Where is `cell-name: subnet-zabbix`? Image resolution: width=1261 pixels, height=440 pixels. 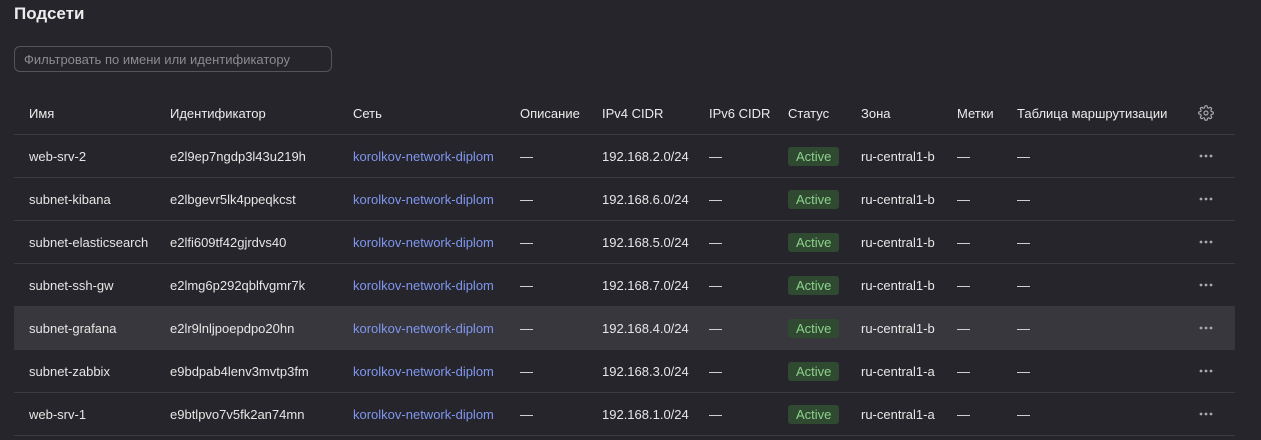 cell-name: subnet-zabbix is located at coordinates (69, 371).